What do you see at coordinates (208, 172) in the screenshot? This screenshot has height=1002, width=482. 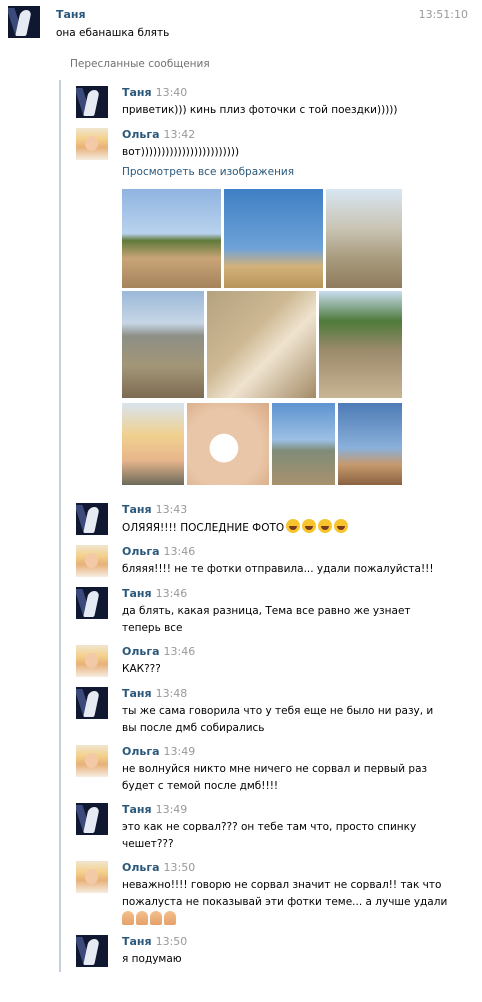 I see `view-all-images-link: Просмотреть все изображения` at bounding box center [208, 172].